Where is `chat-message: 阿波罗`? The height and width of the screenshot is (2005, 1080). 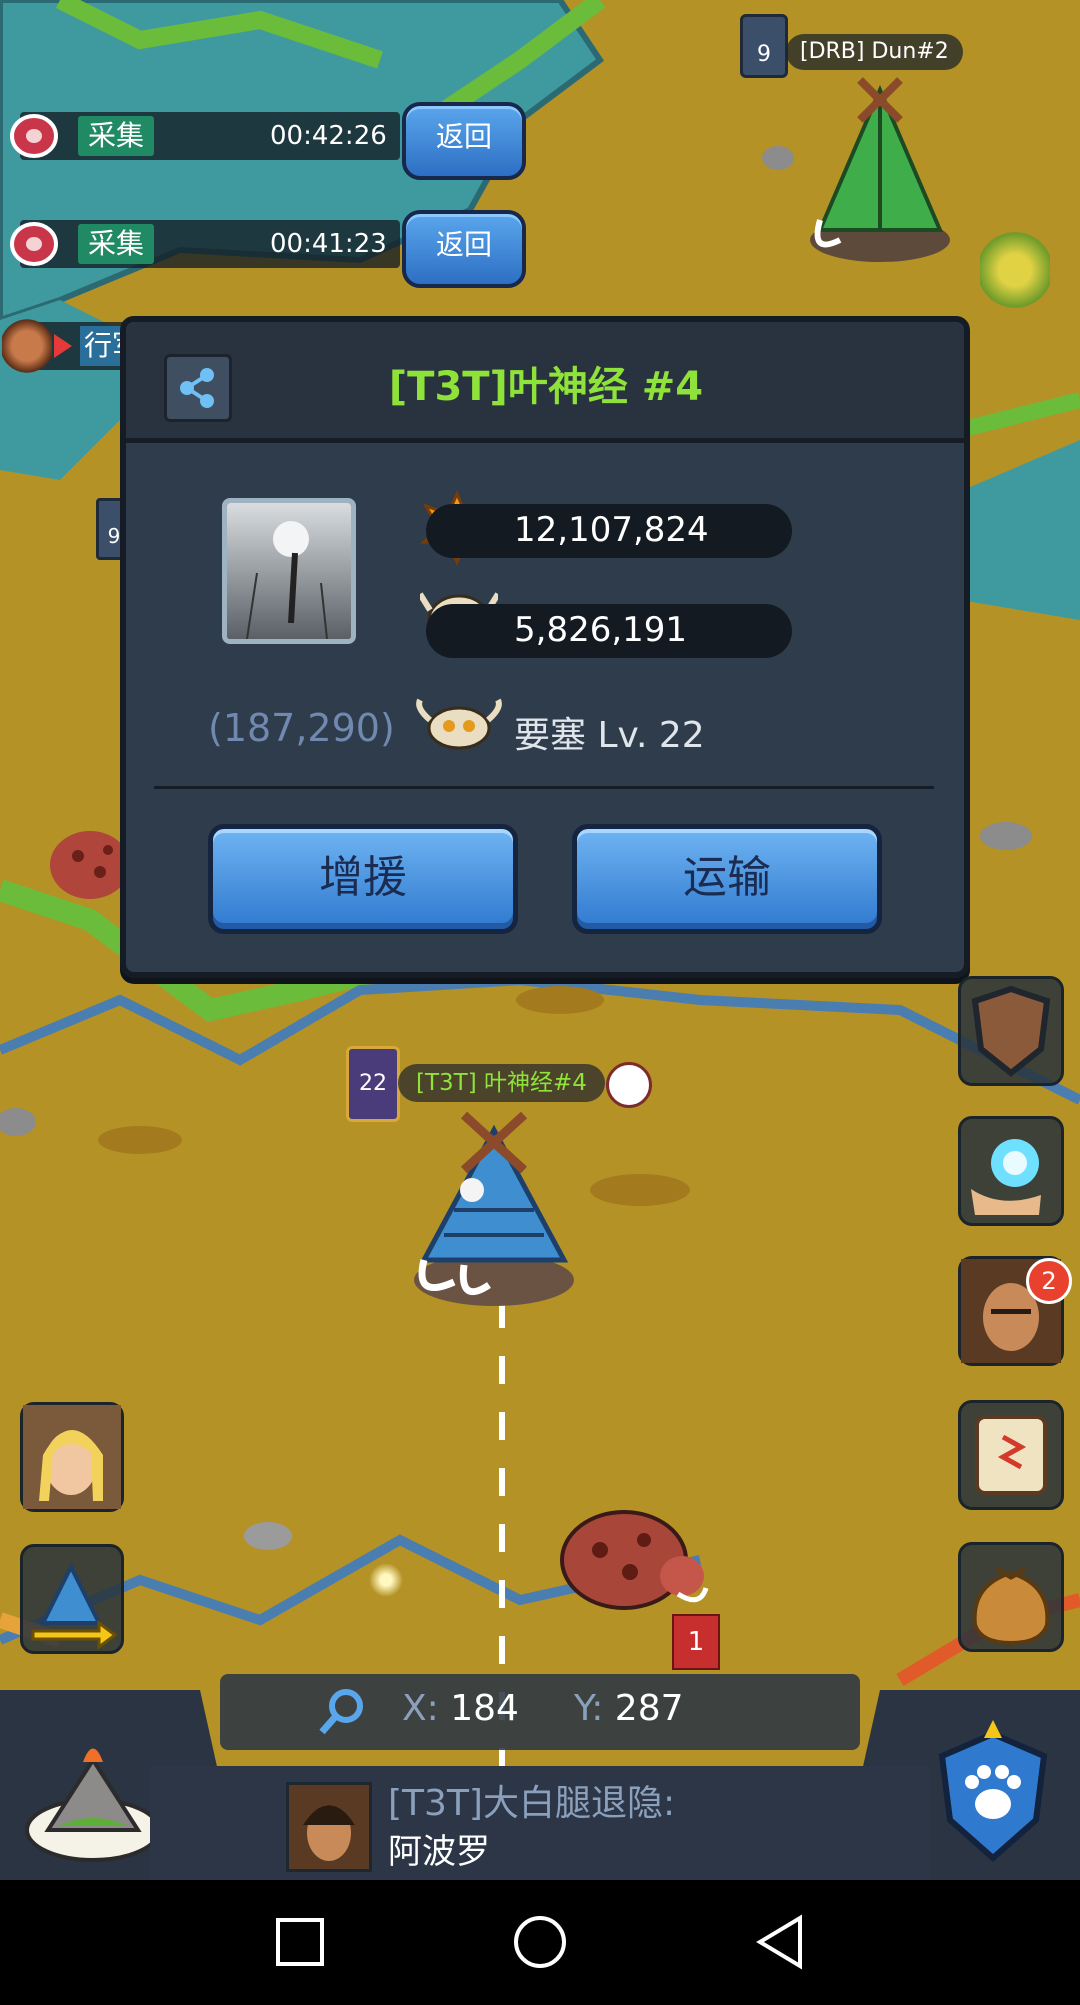 chat-message: 阿波罗 is located at coordinates (439, 1852).